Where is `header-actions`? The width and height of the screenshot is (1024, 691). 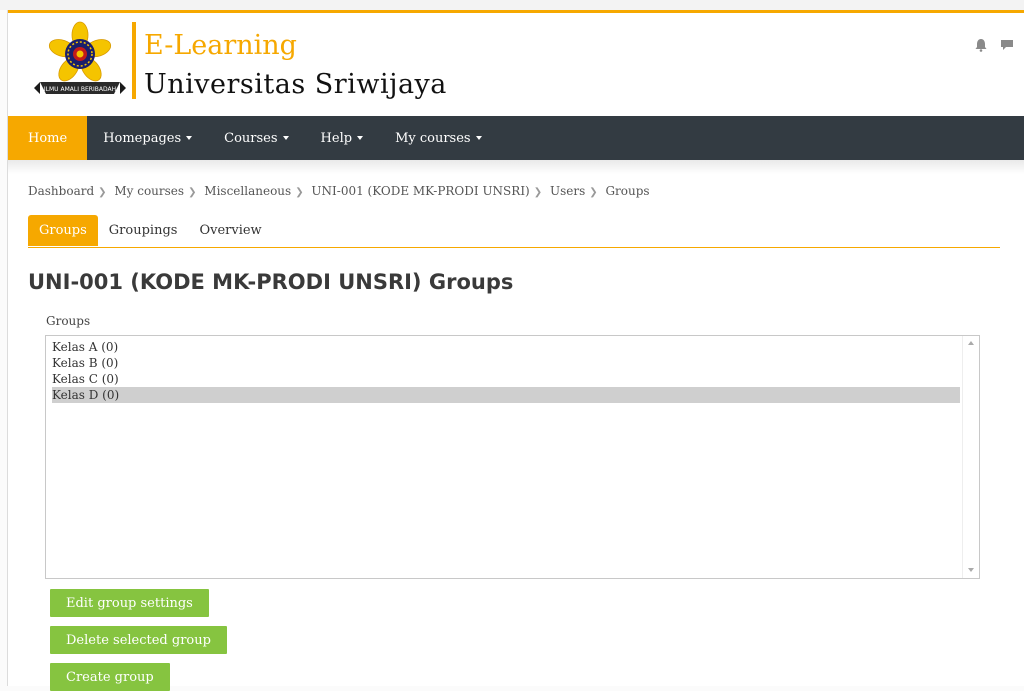 header-actions is located at coordinates (994, 47).